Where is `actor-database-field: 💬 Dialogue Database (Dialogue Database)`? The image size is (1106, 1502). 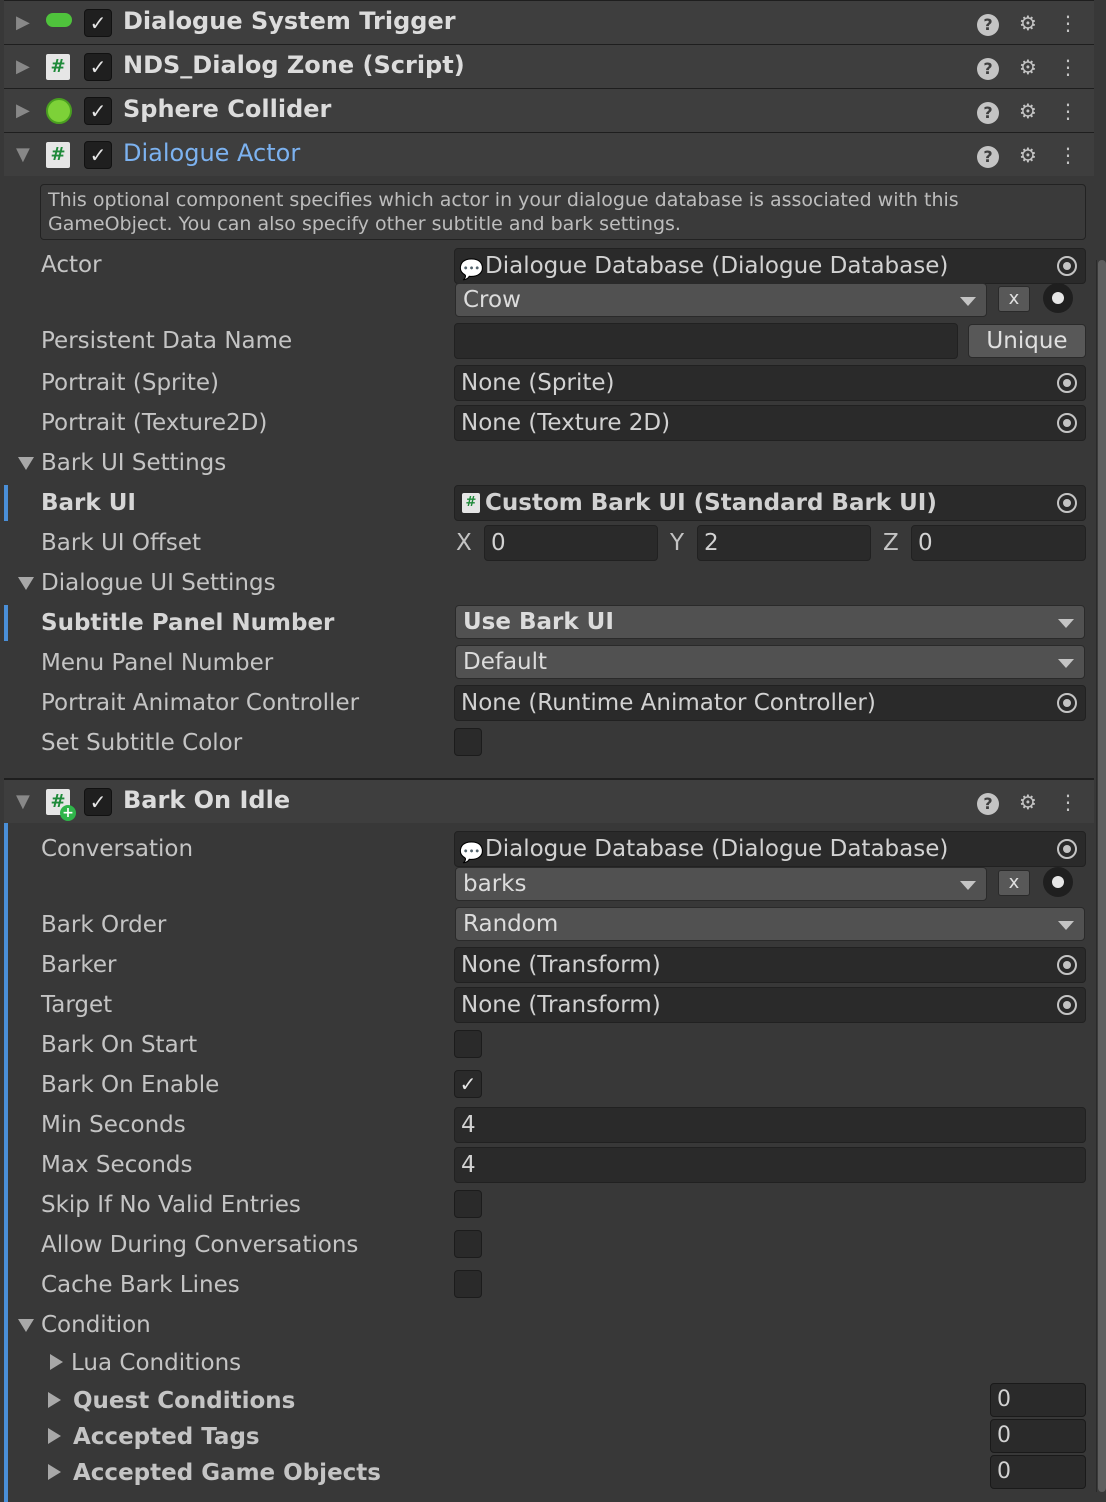 actor-database-field: 💬 Dialogue Database (Dialogue Database) is located at coordinates (770, 266).